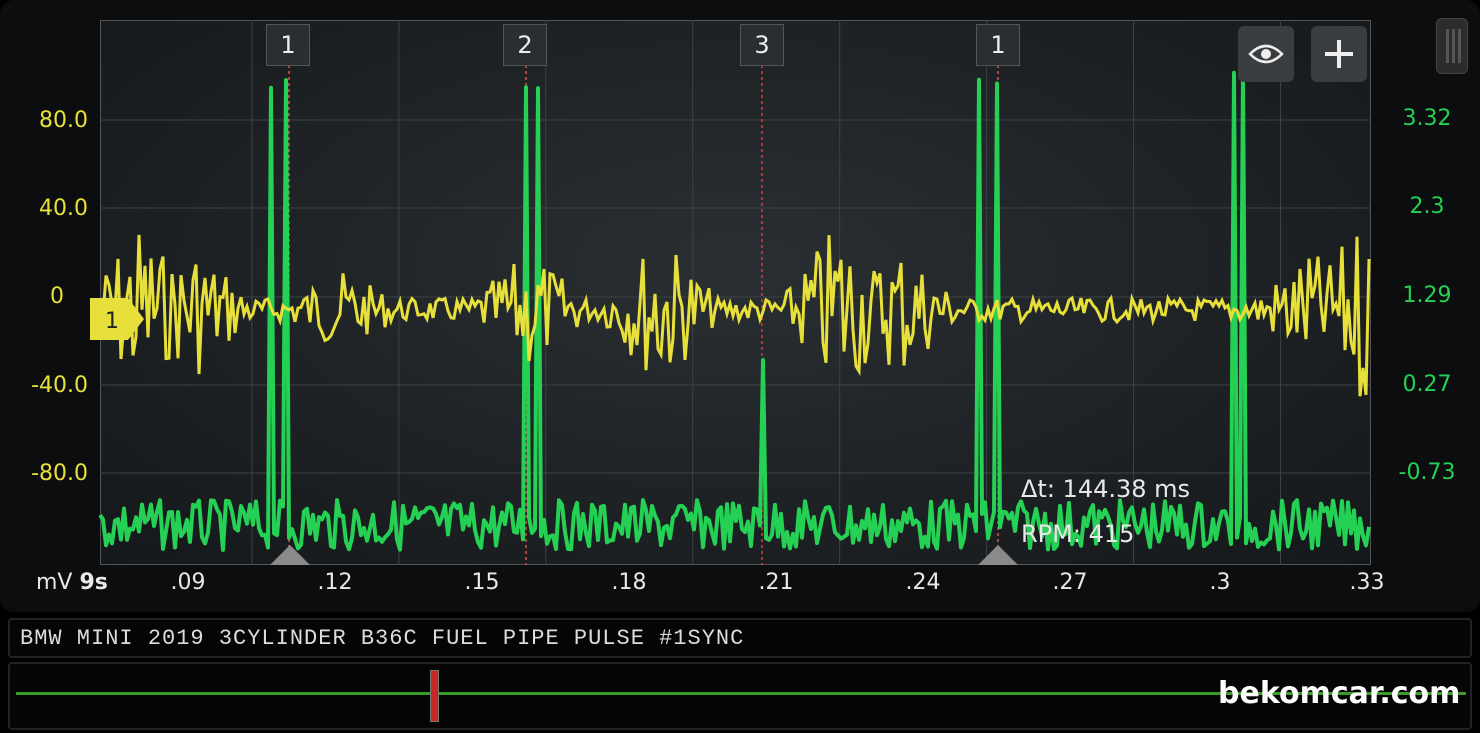  Describe the element at coordinates (188, 582) in the screenshot. I see `x-axis-tick: .09` at that location.